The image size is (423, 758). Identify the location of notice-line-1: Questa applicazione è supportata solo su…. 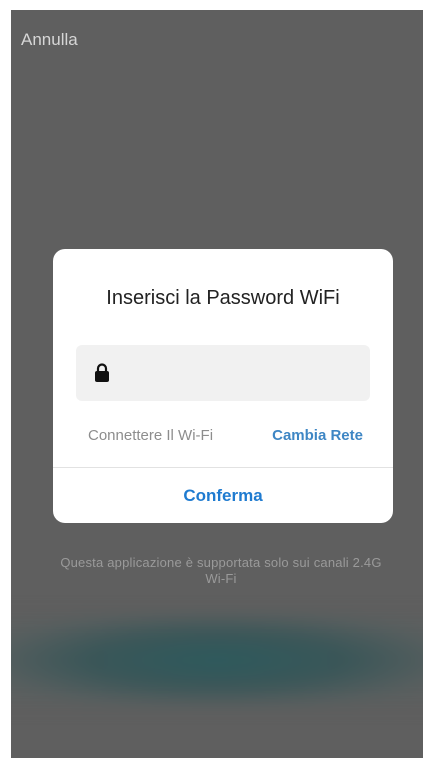
(221, 562).